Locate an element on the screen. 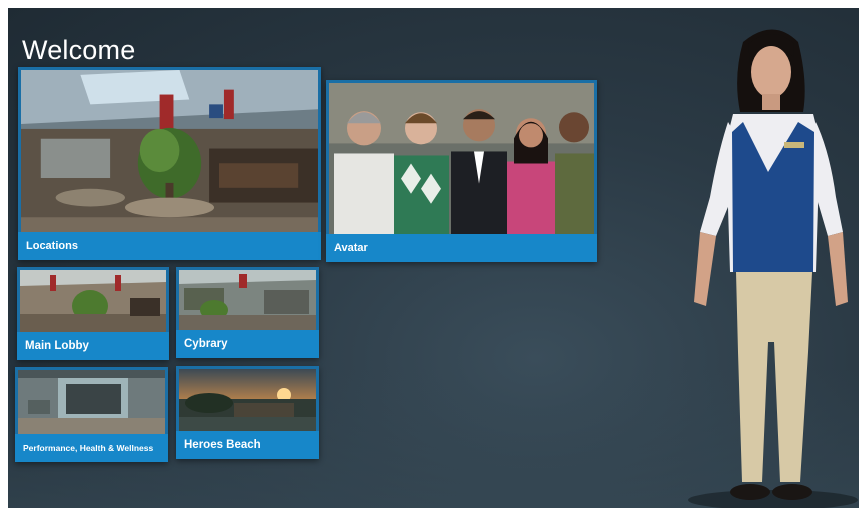 Image resolution: width=865 pixels, height=514 pixels. cybrary-tile: Cybrary is located at coordinates (247, 312).